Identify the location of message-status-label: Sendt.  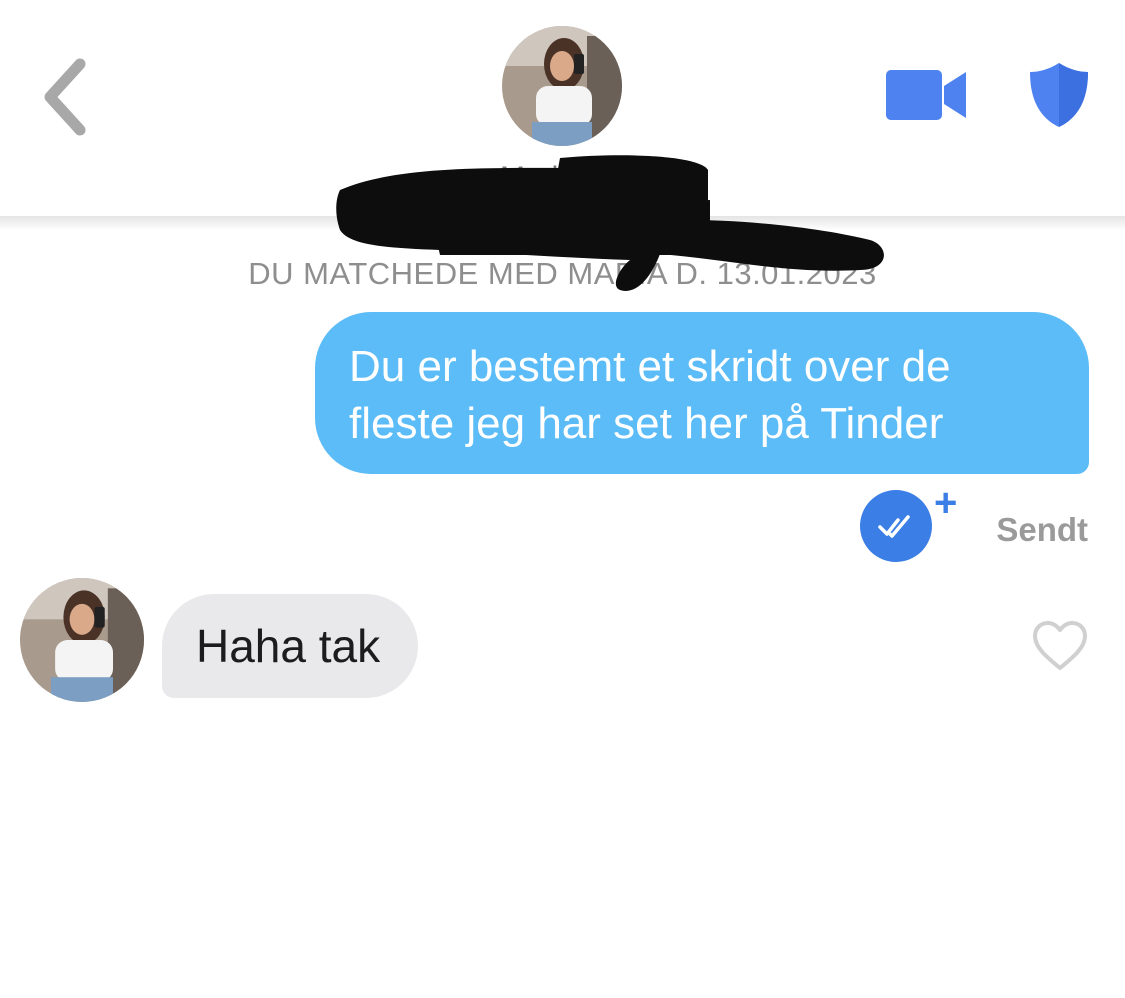
(1042, 529).